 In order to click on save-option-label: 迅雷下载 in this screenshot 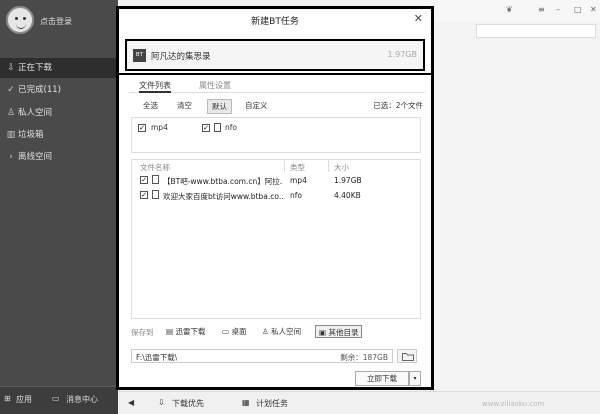, I will do `click(190, 331)`.